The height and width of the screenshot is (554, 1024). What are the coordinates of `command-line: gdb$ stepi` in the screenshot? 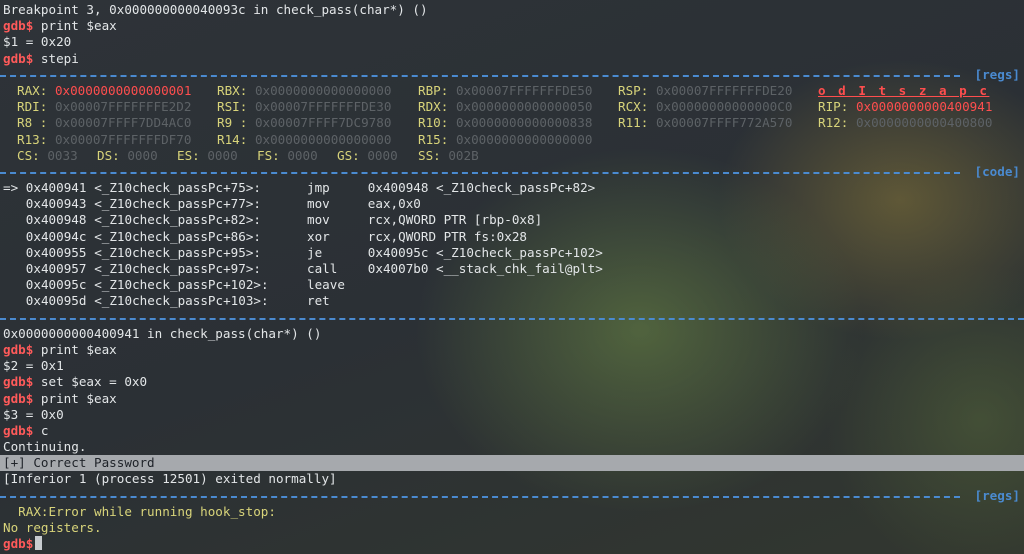 It's located at (513, 59).